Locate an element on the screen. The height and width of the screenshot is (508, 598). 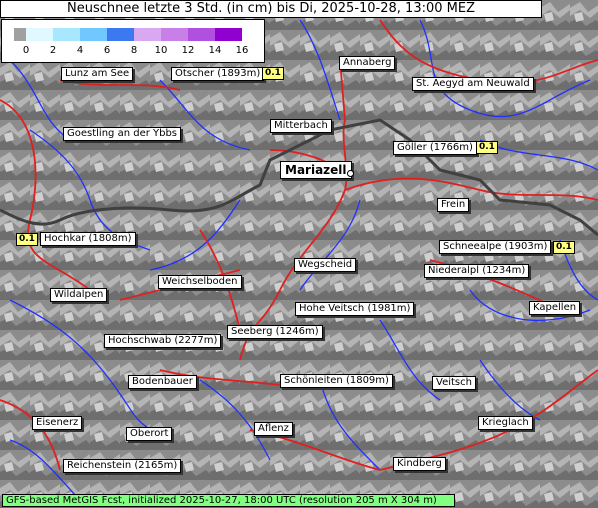
place-st-aegyd: St. Aegyd am Neuwald is located at coordinates (473, 84).